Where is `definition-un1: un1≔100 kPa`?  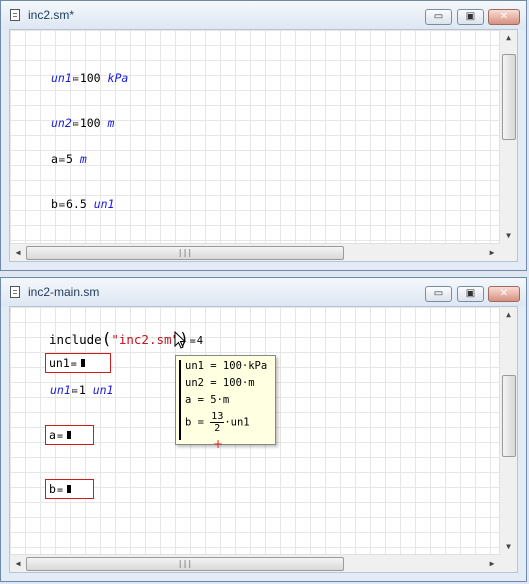 definition-un1: un1≔100 kPa is located at coordinates (89, 78).